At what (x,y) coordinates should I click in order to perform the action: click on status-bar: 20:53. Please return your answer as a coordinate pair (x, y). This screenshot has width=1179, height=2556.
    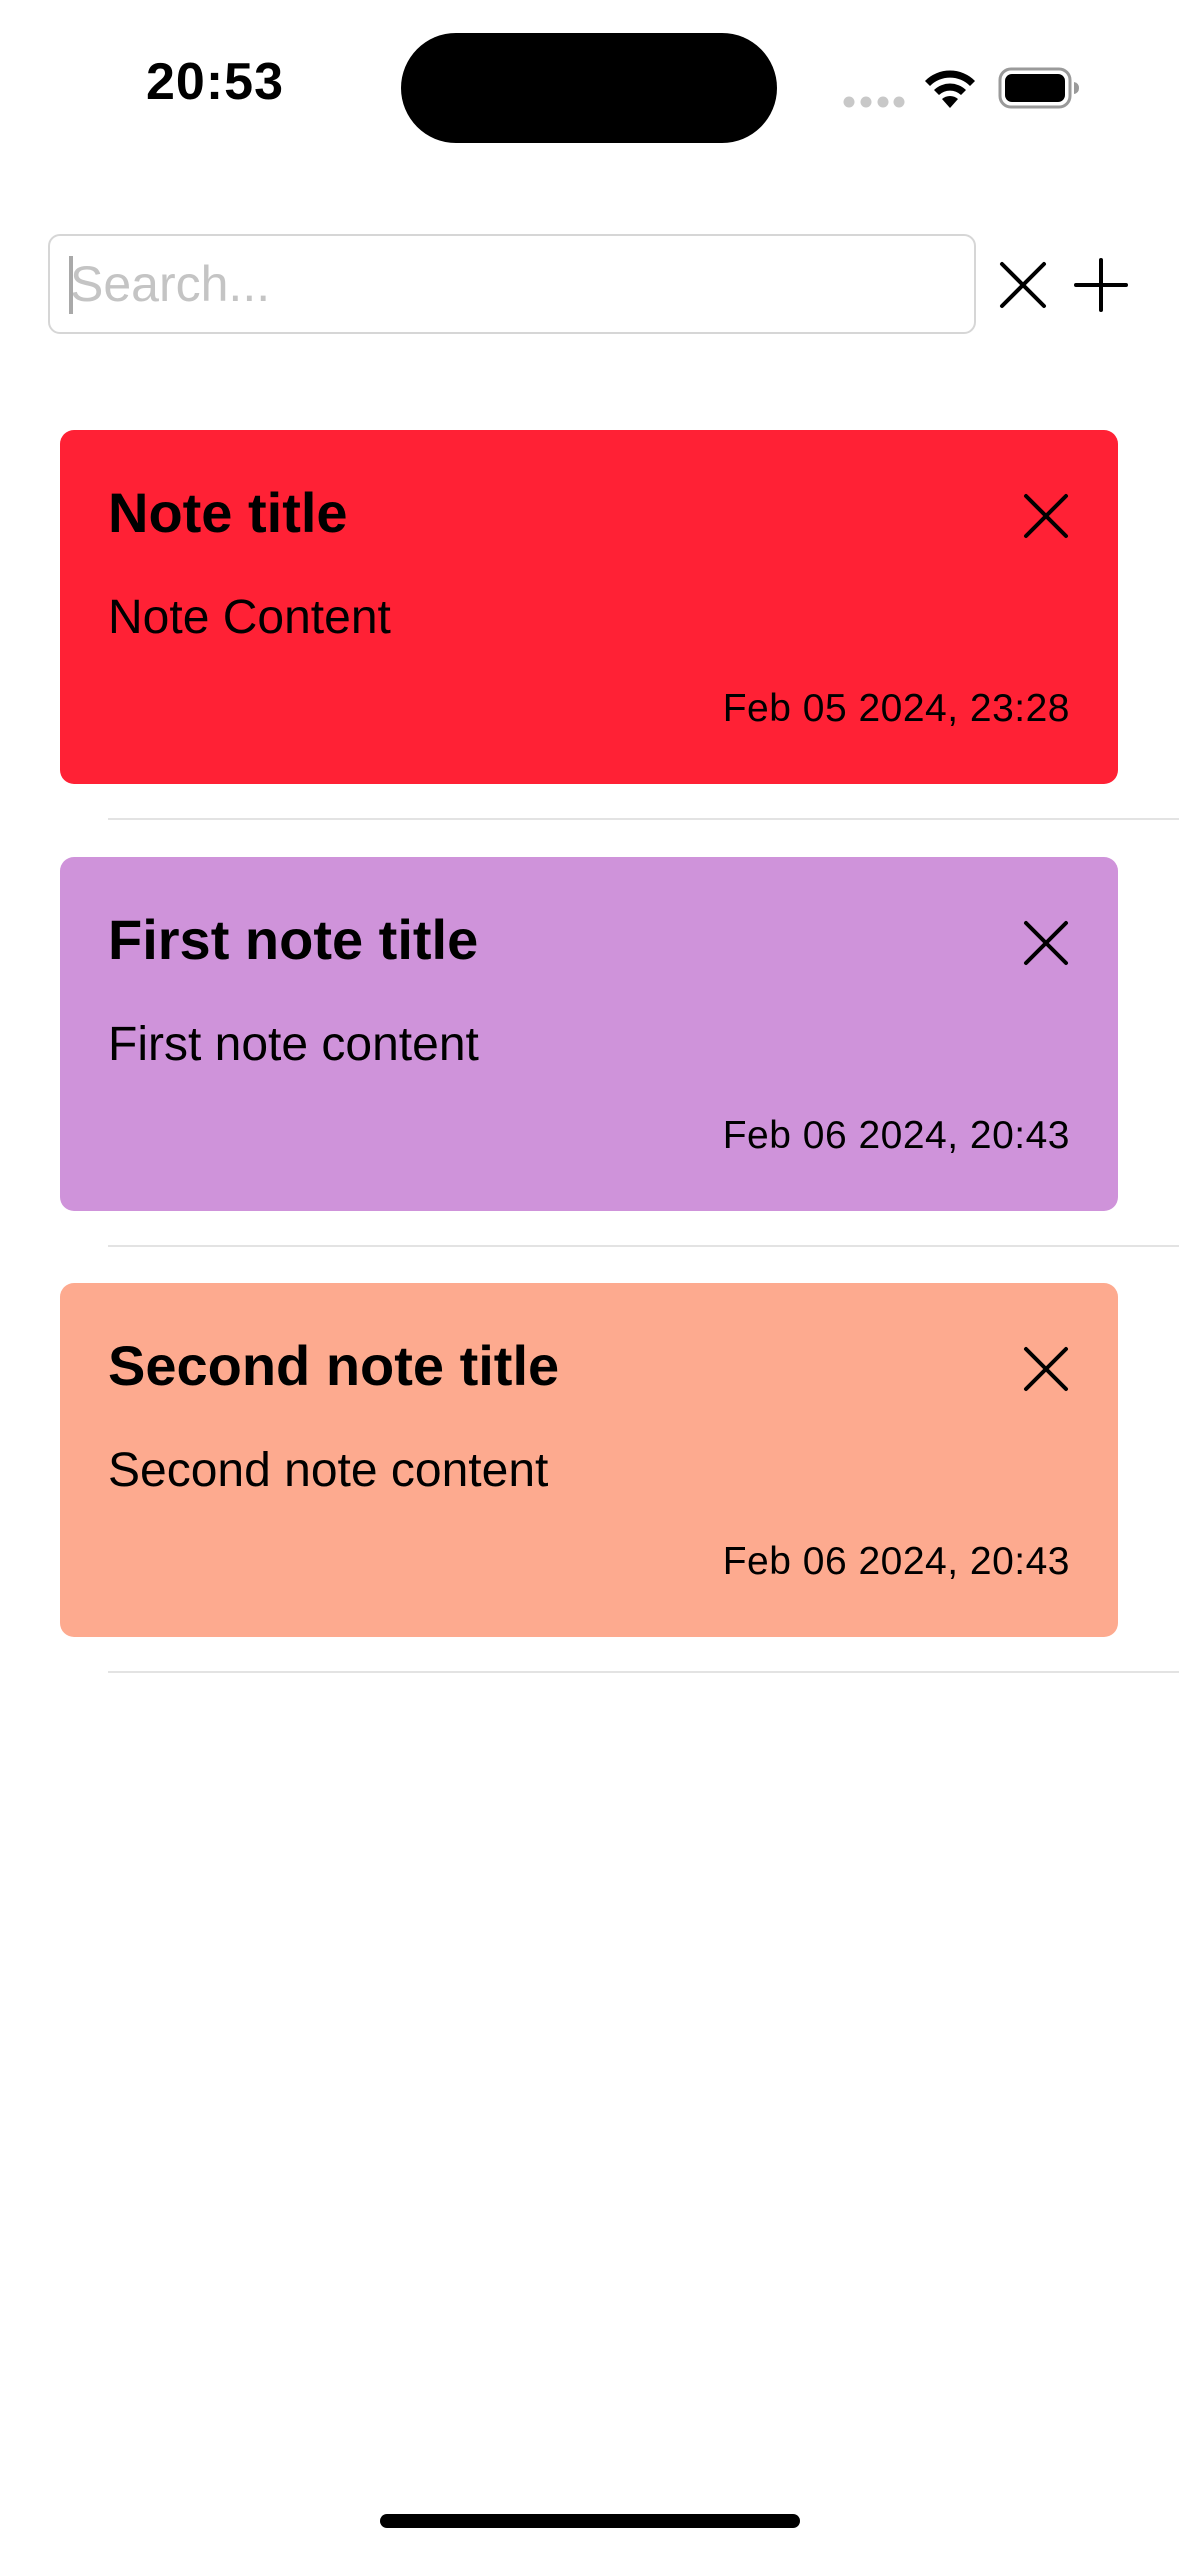
    Looking at the image, I should click on (589, 85).